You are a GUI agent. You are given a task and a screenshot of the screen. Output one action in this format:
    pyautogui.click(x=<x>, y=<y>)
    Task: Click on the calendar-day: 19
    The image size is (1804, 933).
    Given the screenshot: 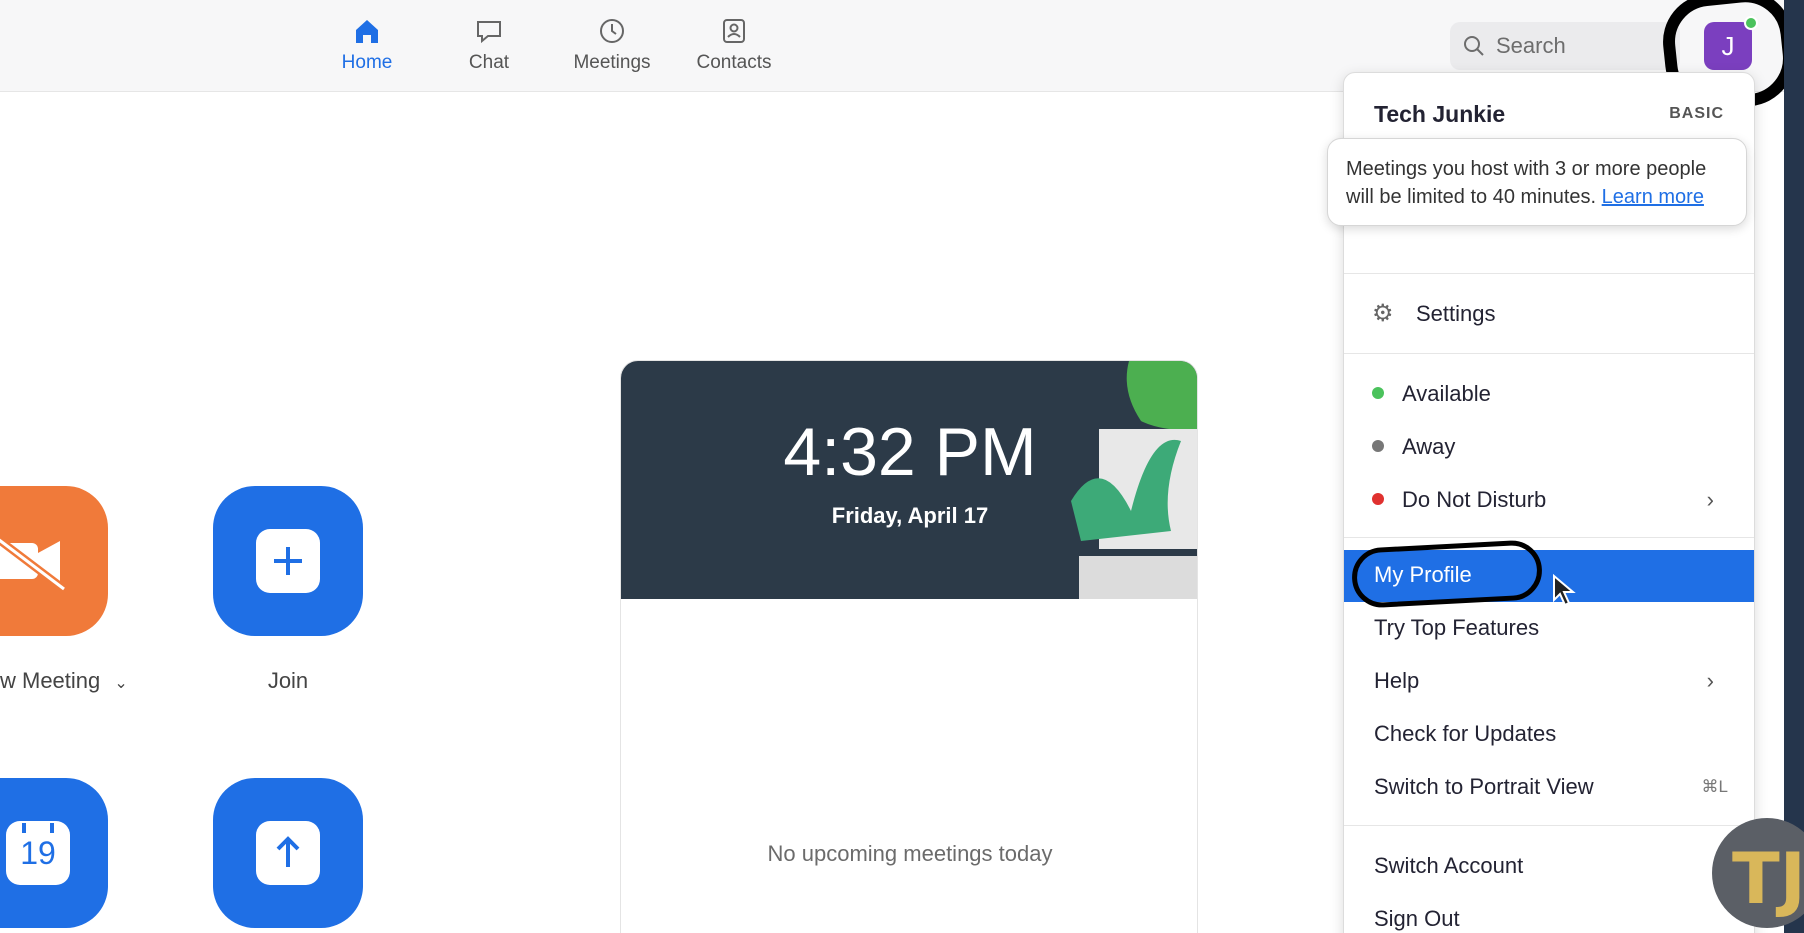 What is the action you would take?
    pyautogui.click(x=38, y=853)
    